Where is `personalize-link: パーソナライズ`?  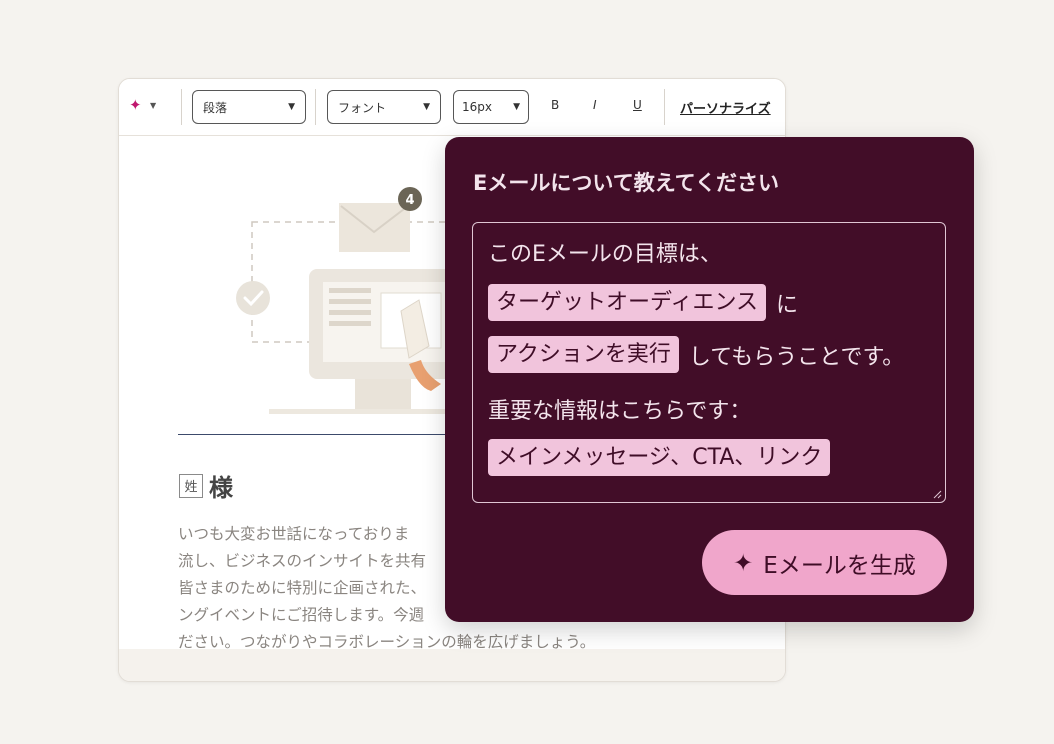
personalize-link: パーソナライズ is located at coordinates (725, 107).